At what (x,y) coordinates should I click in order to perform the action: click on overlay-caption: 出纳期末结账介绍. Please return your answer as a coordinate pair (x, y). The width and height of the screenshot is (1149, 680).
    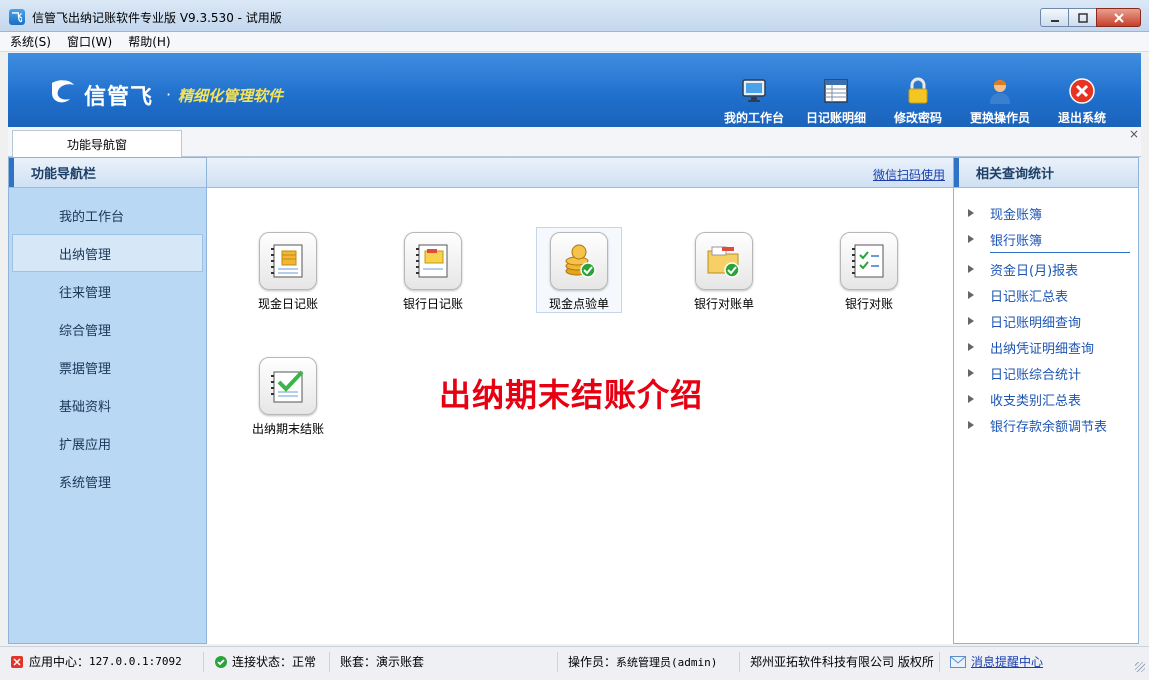
    Looking at the image, I should click on (571, 395).